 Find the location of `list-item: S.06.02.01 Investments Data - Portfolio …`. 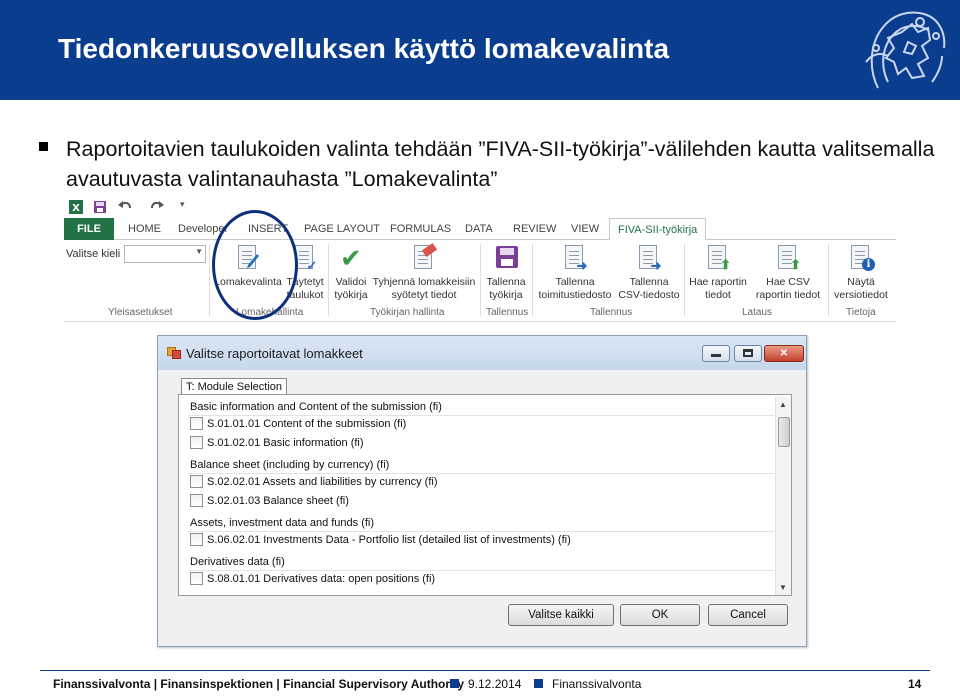

list-item: S.06.02.01 Investments Data - Portfolio … is located at coordinates (380, 540).